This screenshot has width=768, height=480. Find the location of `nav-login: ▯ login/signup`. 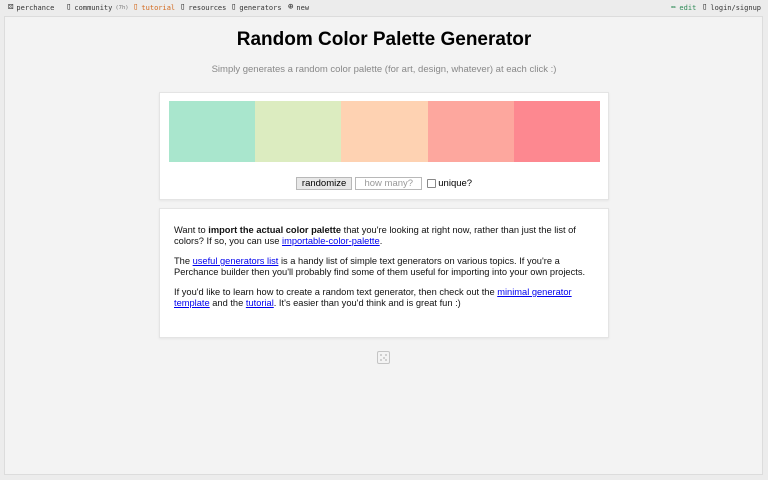

nav-login: ▯ login/signup is located at coordinates (731, 7).